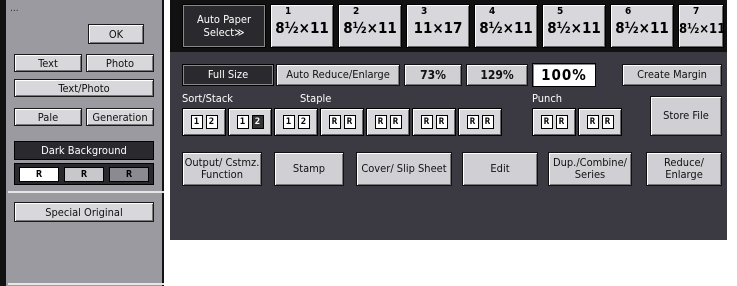  I want to click on paper-tray-3: 3 11×17, so click(438, 26).